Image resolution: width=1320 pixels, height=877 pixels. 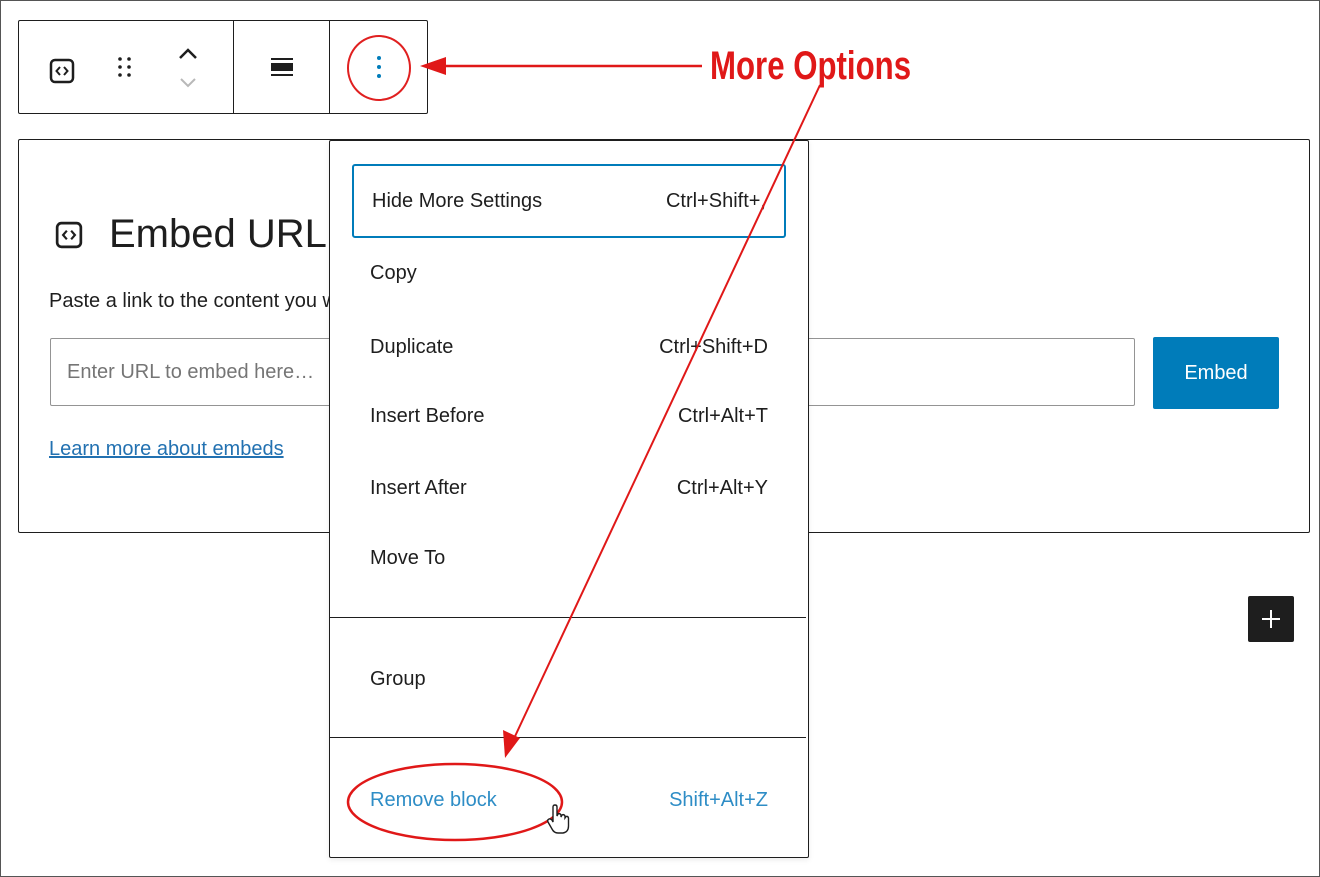 What do you see at coordinates (166, 449) in the screenshot?
I see `learn-more-link: Learn more about embeds` at bounding box center [166, 449].